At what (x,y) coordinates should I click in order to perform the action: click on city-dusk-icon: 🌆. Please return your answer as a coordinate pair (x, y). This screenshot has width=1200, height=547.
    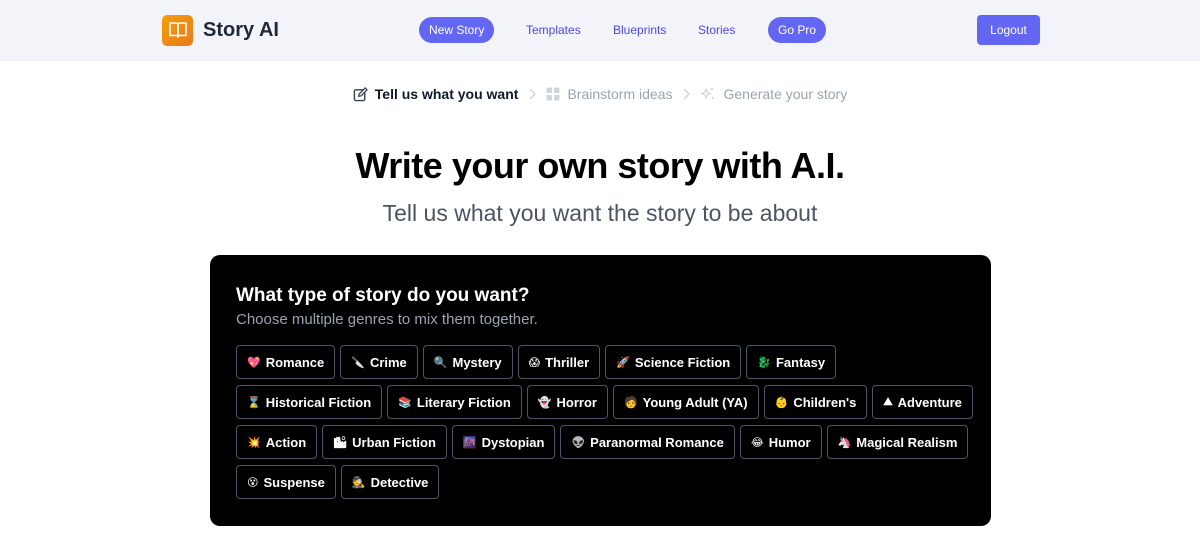
    Looking at the image, I should click on (469, 442).